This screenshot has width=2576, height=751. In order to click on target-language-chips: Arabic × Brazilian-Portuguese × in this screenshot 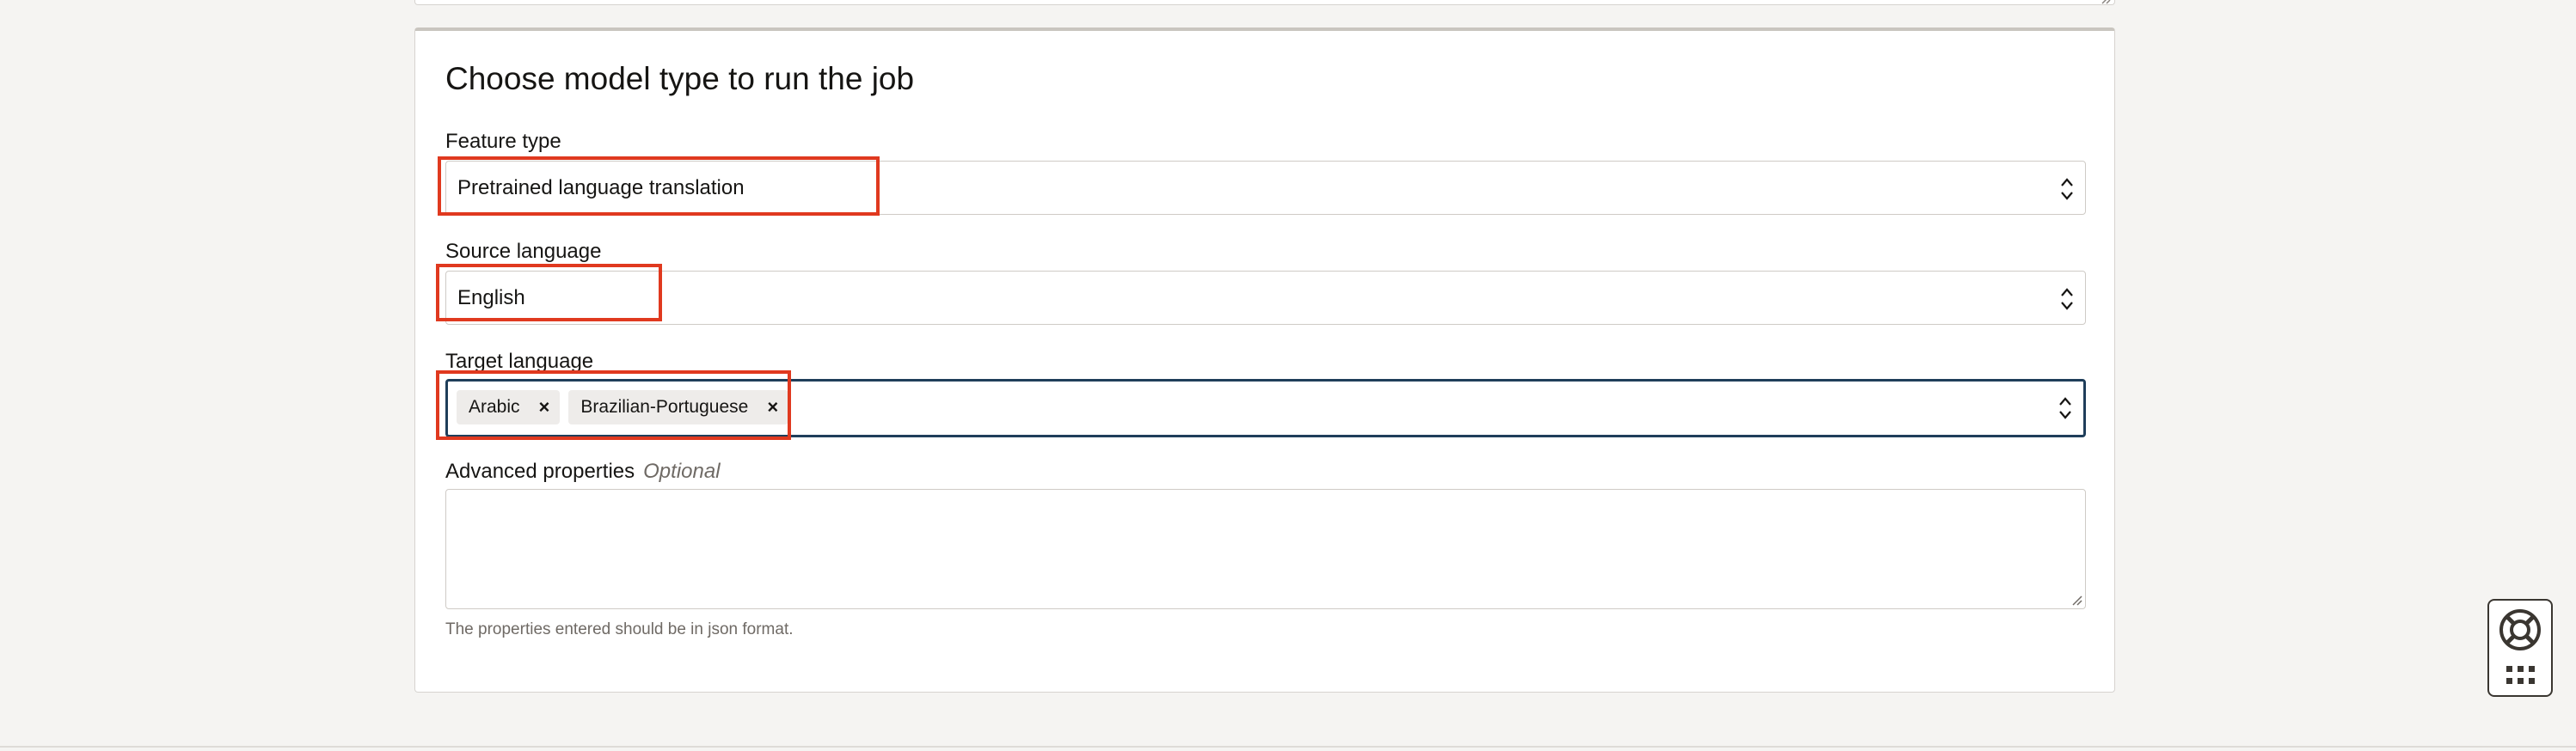, I will do `click(623, 407)`.